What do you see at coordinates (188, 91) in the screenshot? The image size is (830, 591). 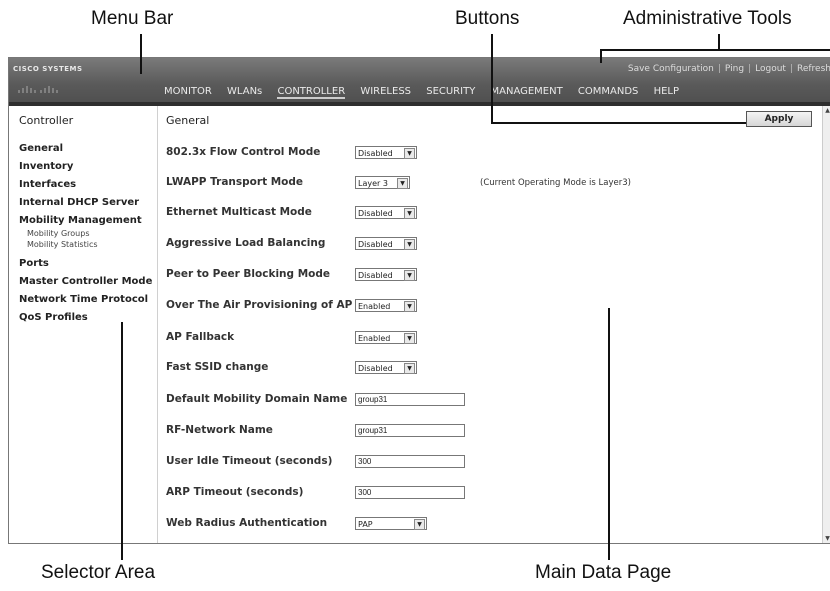 I see `nav-monitor: MONITOR` at bounding box center [188, 91].